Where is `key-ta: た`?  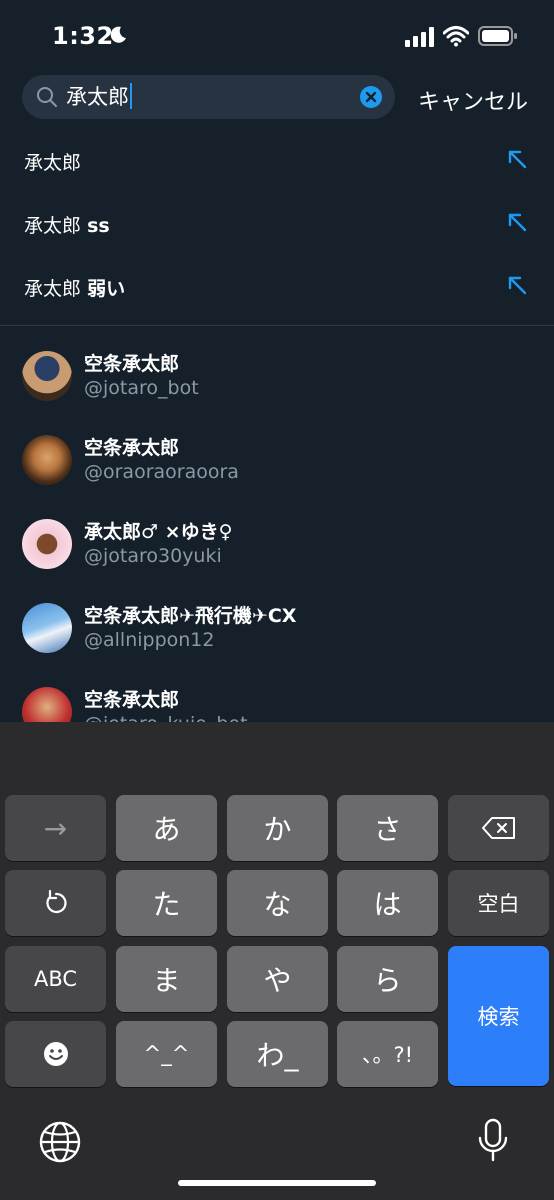 key-ta: た is located at coordinates (166, 903).